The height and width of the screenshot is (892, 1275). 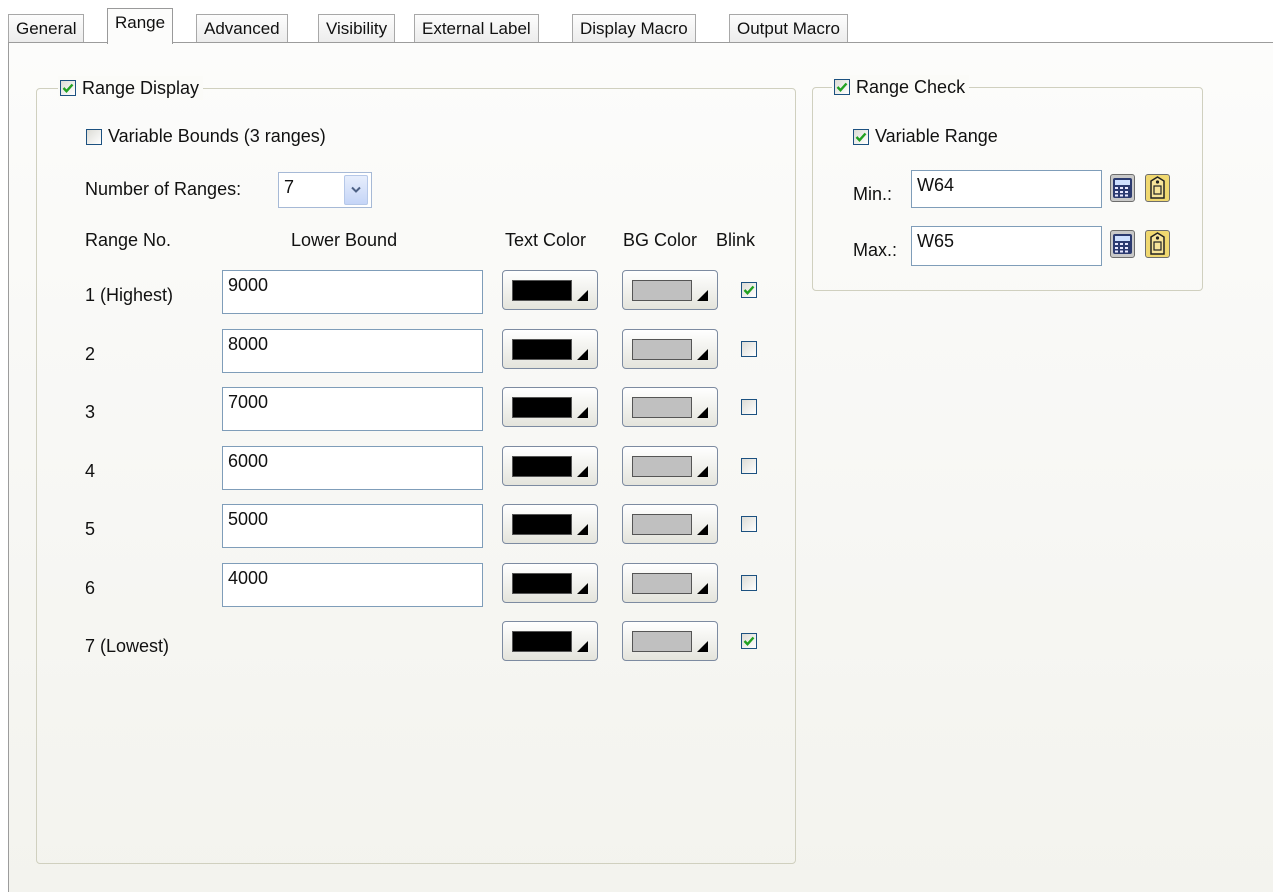 I want to click on max-address-button, so click(x=1157, y=244).